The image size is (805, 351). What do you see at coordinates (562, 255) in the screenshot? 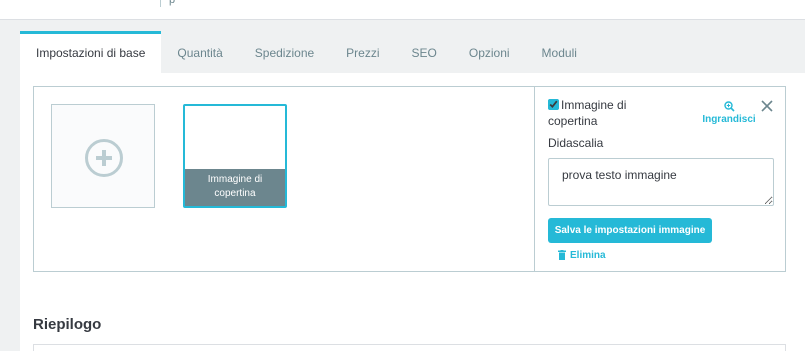
I see `trash-icon` at bounding box center [562, 255].